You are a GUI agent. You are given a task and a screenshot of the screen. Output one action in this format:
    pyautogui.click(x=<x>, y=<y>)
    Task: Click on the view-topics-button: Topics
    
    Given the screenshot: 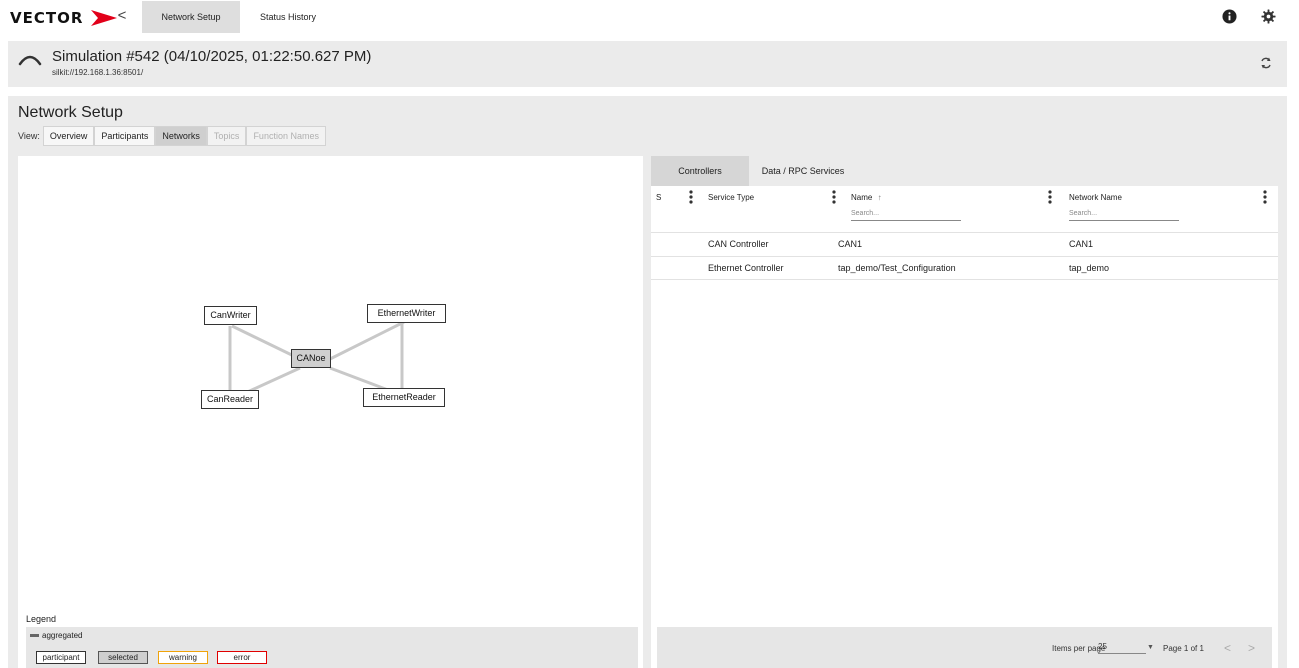 What is the action you would take?
    pyautogui.click(x=226, y=136)
    